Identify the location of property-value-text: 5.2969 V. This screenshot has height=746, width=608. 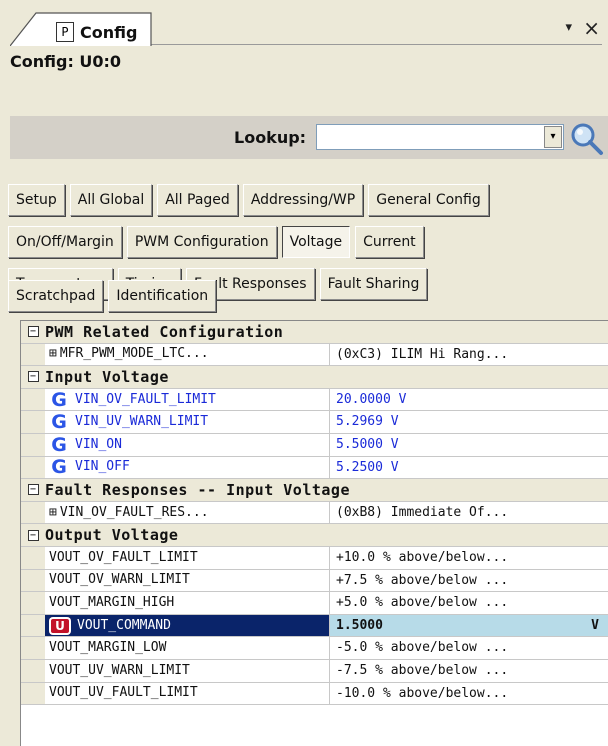
(367, 422).